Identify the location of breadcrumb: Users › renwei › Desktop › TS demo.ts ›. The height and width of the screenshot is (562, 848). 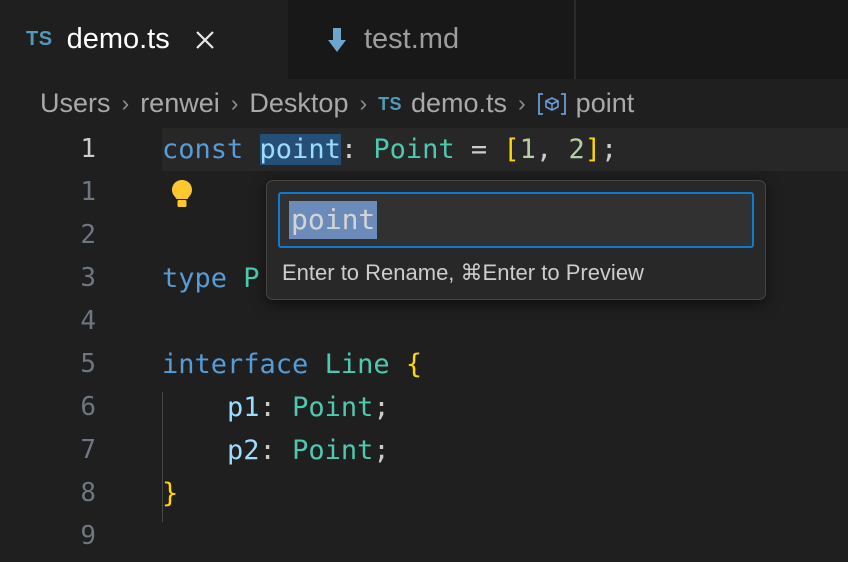
(424, 103).